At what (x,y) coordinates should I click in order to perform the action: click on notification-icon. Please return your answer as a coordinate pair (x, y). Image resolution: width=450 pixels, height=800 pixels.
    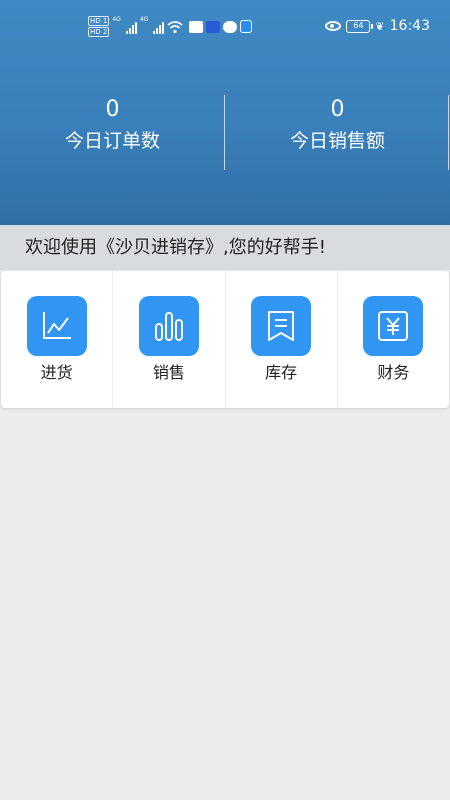
    Looking at the image, I should click on (196, 26).